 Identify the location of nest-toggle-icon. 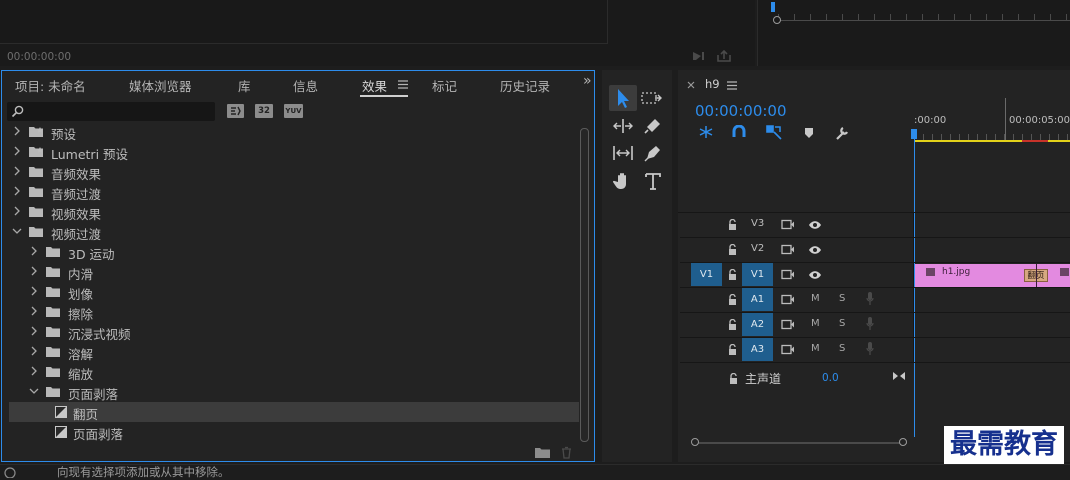
(706, 132).